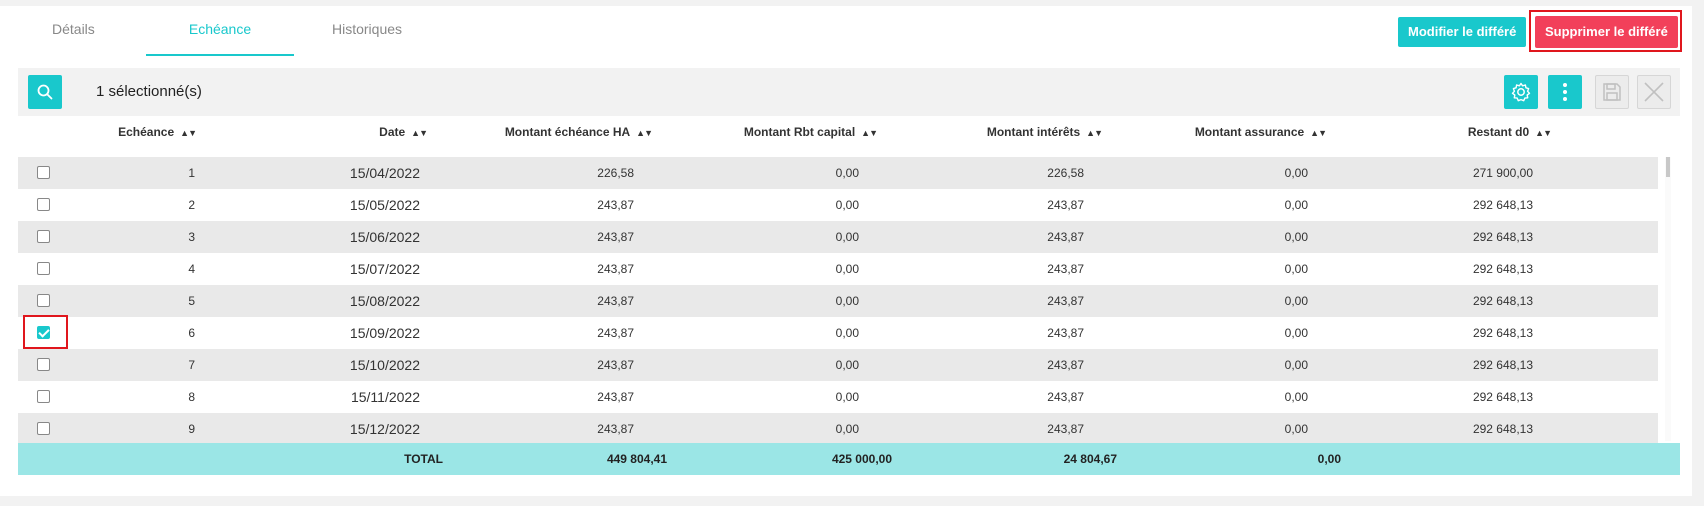 The image size is (1704, 506). Describe the element at coordinates (1606, 32) in the screenshot. I see `delete-deferral-button: Supprimer le différé` at that location.